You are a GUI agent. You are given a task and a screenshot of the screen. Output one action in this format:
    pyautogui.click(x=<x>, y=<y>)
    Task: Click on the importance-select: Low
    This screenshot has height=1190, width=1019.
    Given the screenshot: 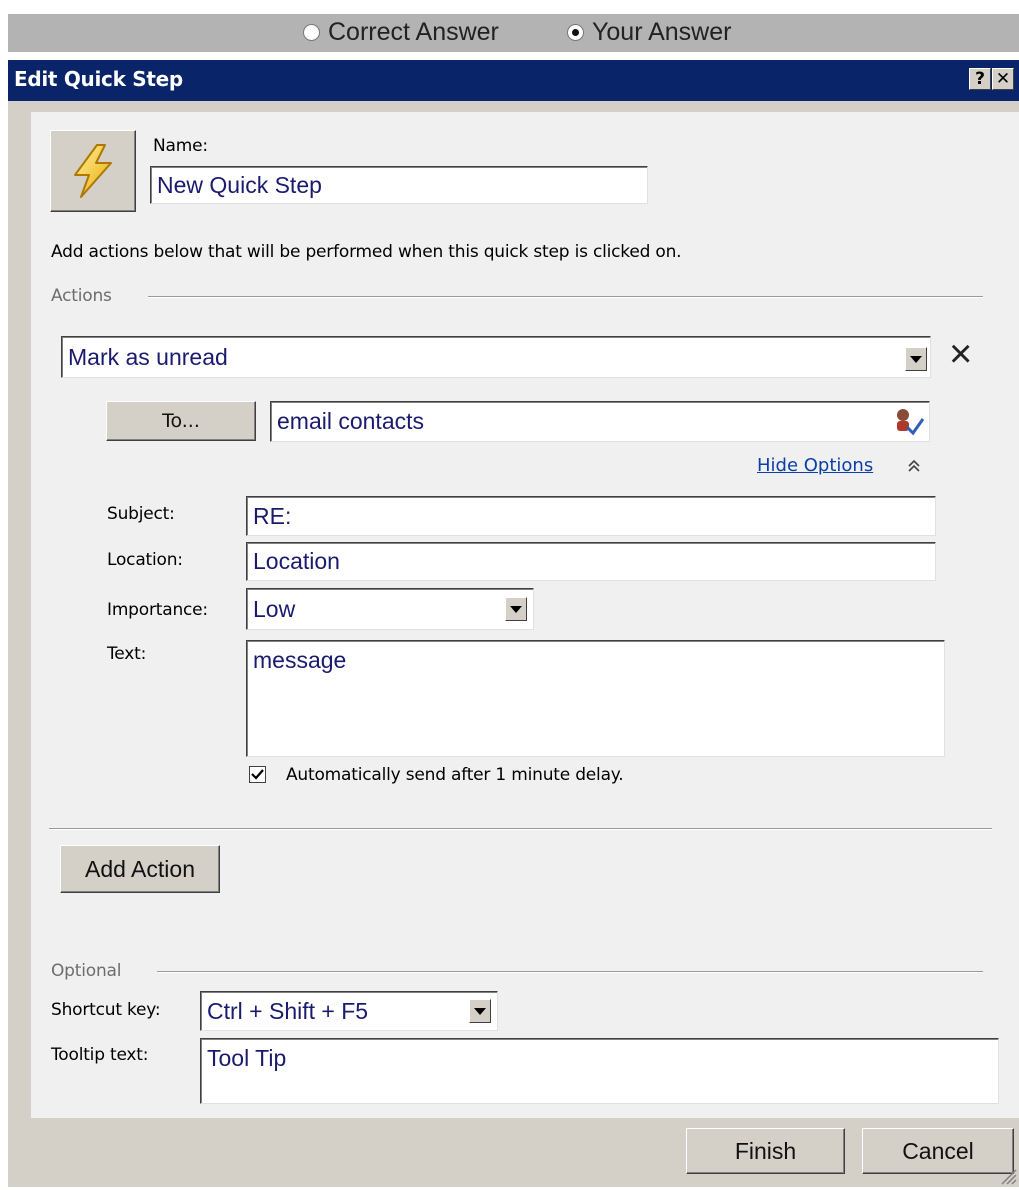 What is the action you would take?
    pyautogui.click(x=390, y=609)
    